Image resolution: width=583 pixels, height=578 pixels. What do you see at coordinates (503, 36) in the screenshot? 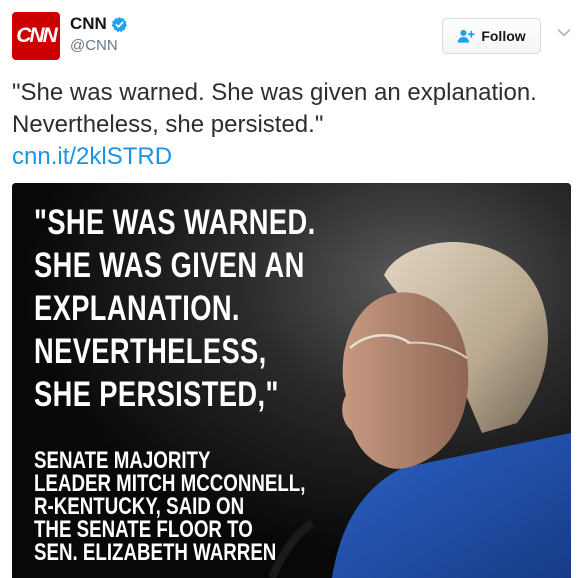
I see `follow-label: Follow` at bounding box center [503, 36].